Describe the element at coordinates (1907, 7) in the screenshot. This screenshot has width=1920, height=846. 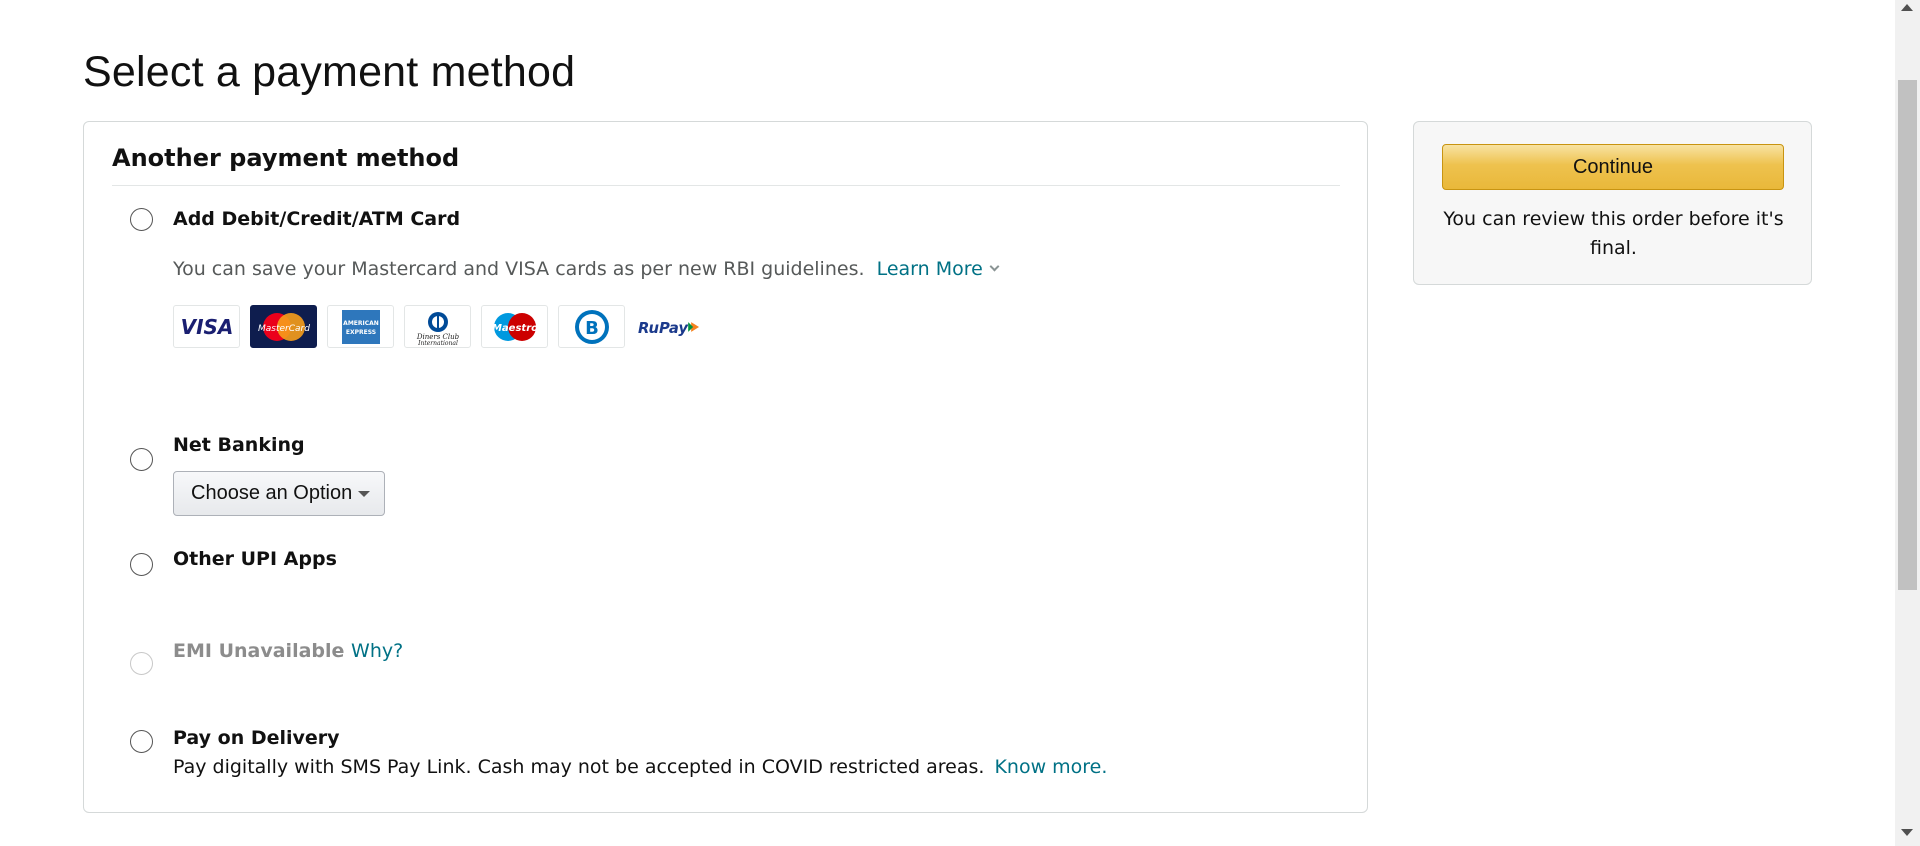
I see `scroll-up-icon` at that location.